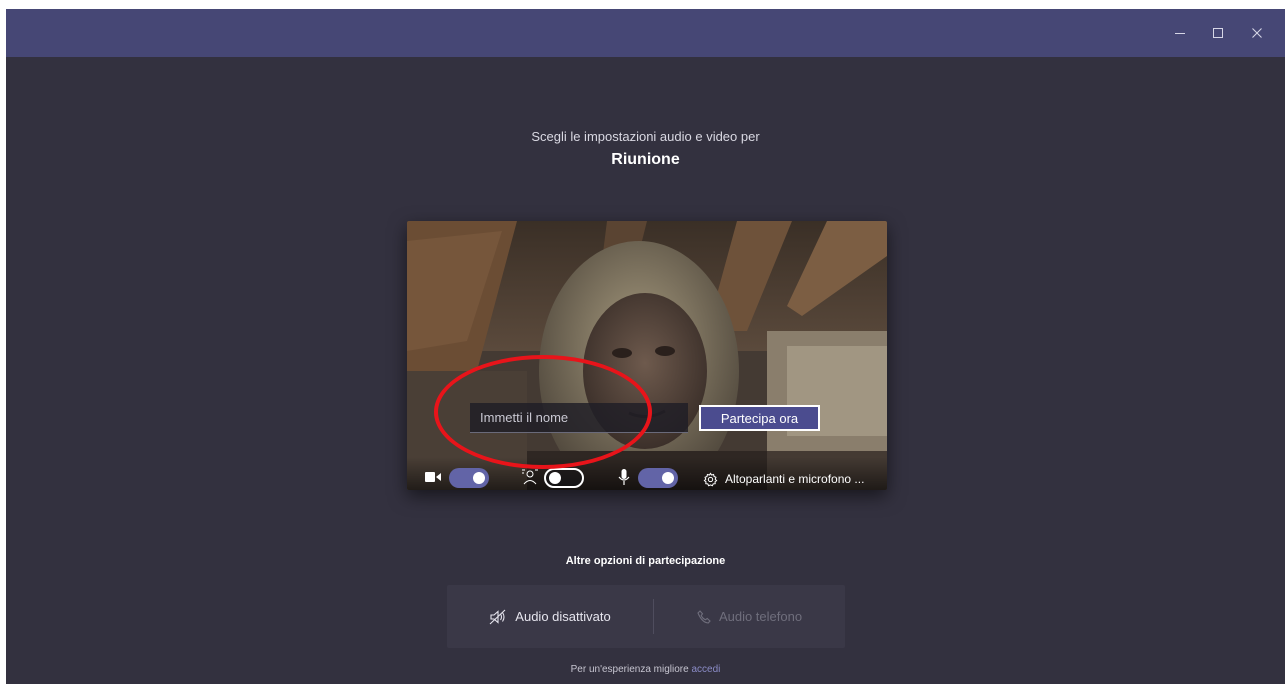 This screenshot has width=1285, height=684. What do you see at coordinates (704, 616) in the screenshot?
I see `phone-icon` at bounding box center [704, 616].